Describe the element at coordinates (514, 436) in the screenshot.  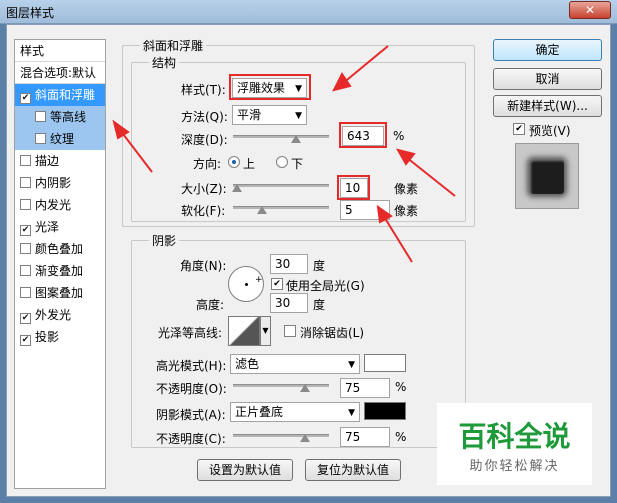
I see `watermark-title: 百科全说` at that location.